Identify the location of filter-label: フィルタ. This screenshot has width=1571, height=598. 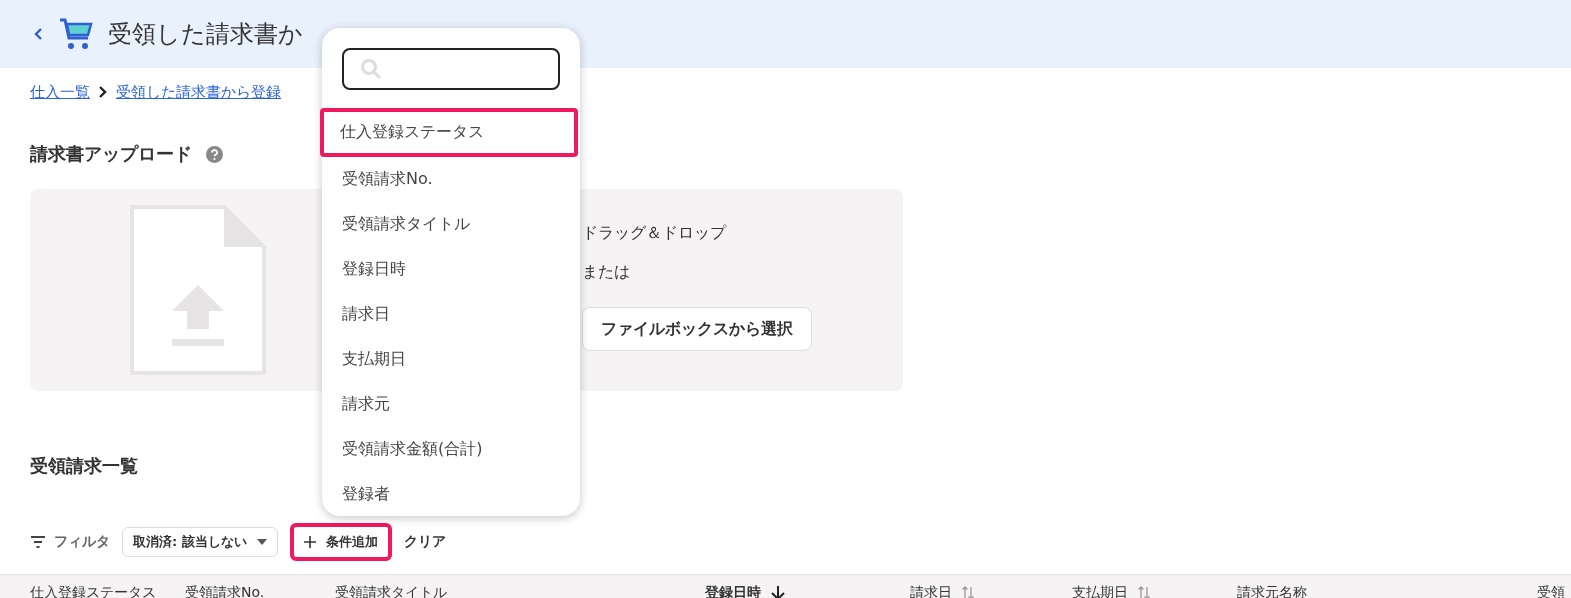
(82, 542).